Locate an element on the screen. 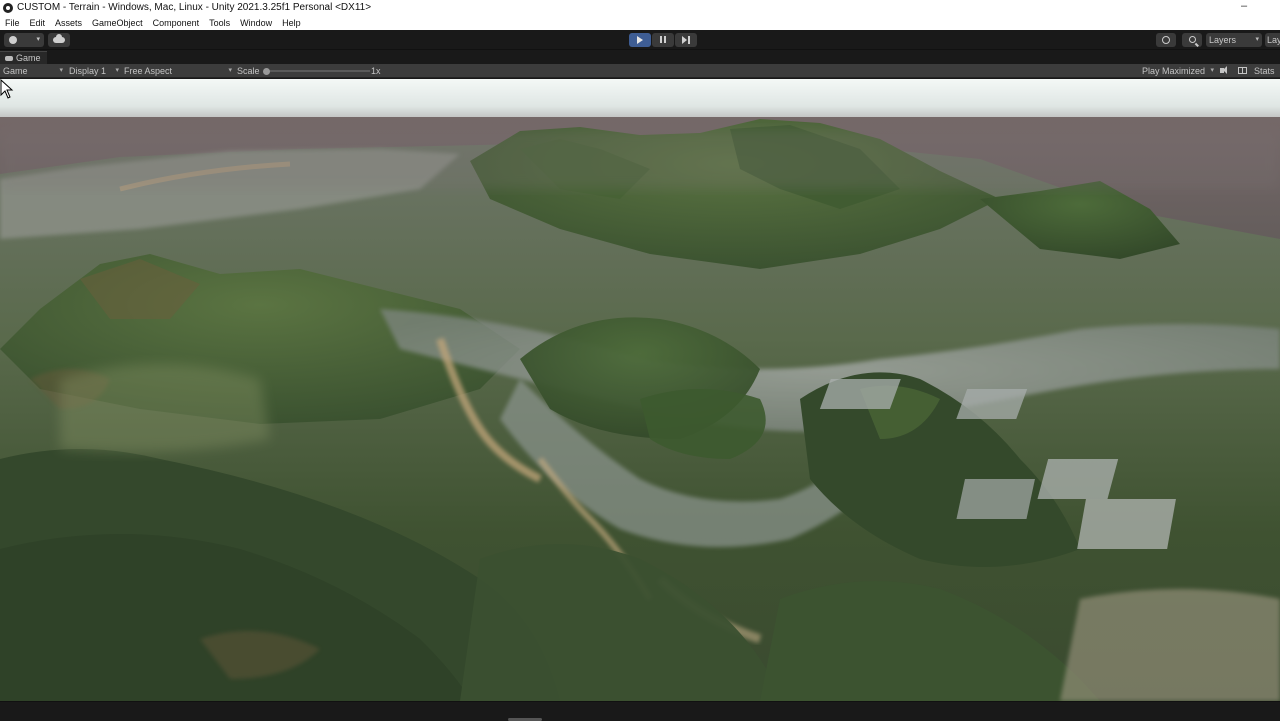 This screenshot has width=1280, height=721. game-mode-dropdown: Game ▾ is located at coordinates (33, 71).